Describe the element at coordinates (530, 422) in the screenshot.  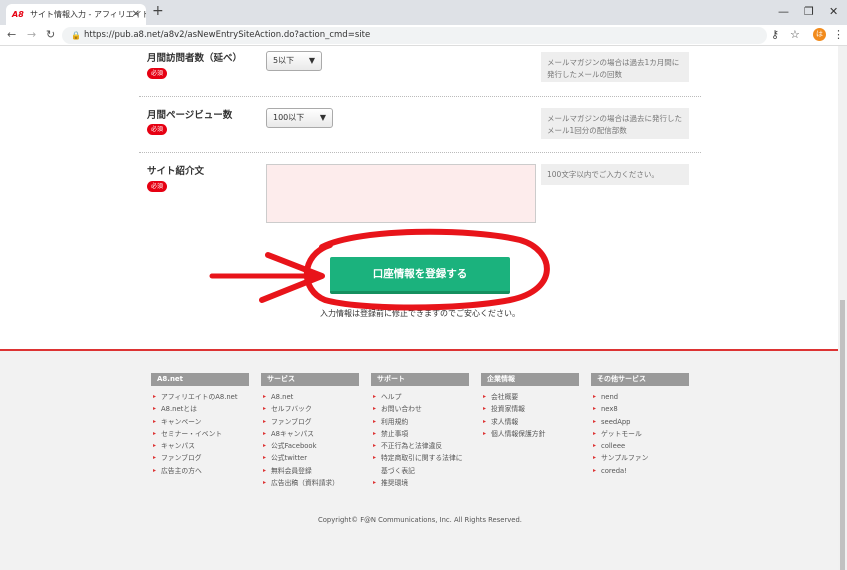
I see `footer-link: 求人情報` at that location.